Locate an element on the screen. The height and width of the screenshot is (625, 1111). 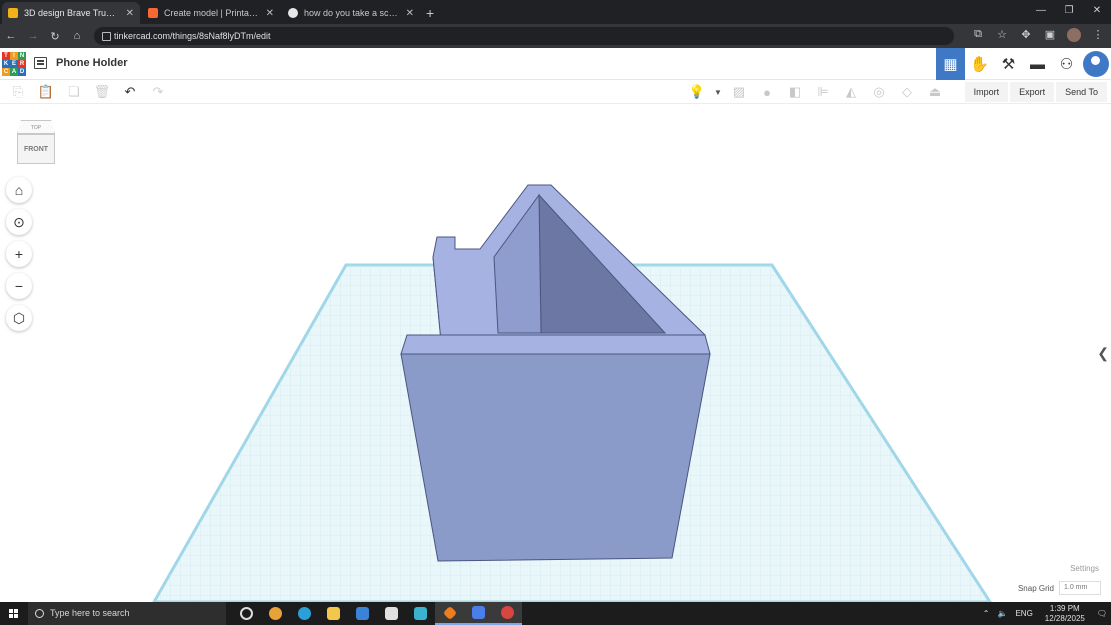
new-tab-button: + is located at coordinates (430, 13).